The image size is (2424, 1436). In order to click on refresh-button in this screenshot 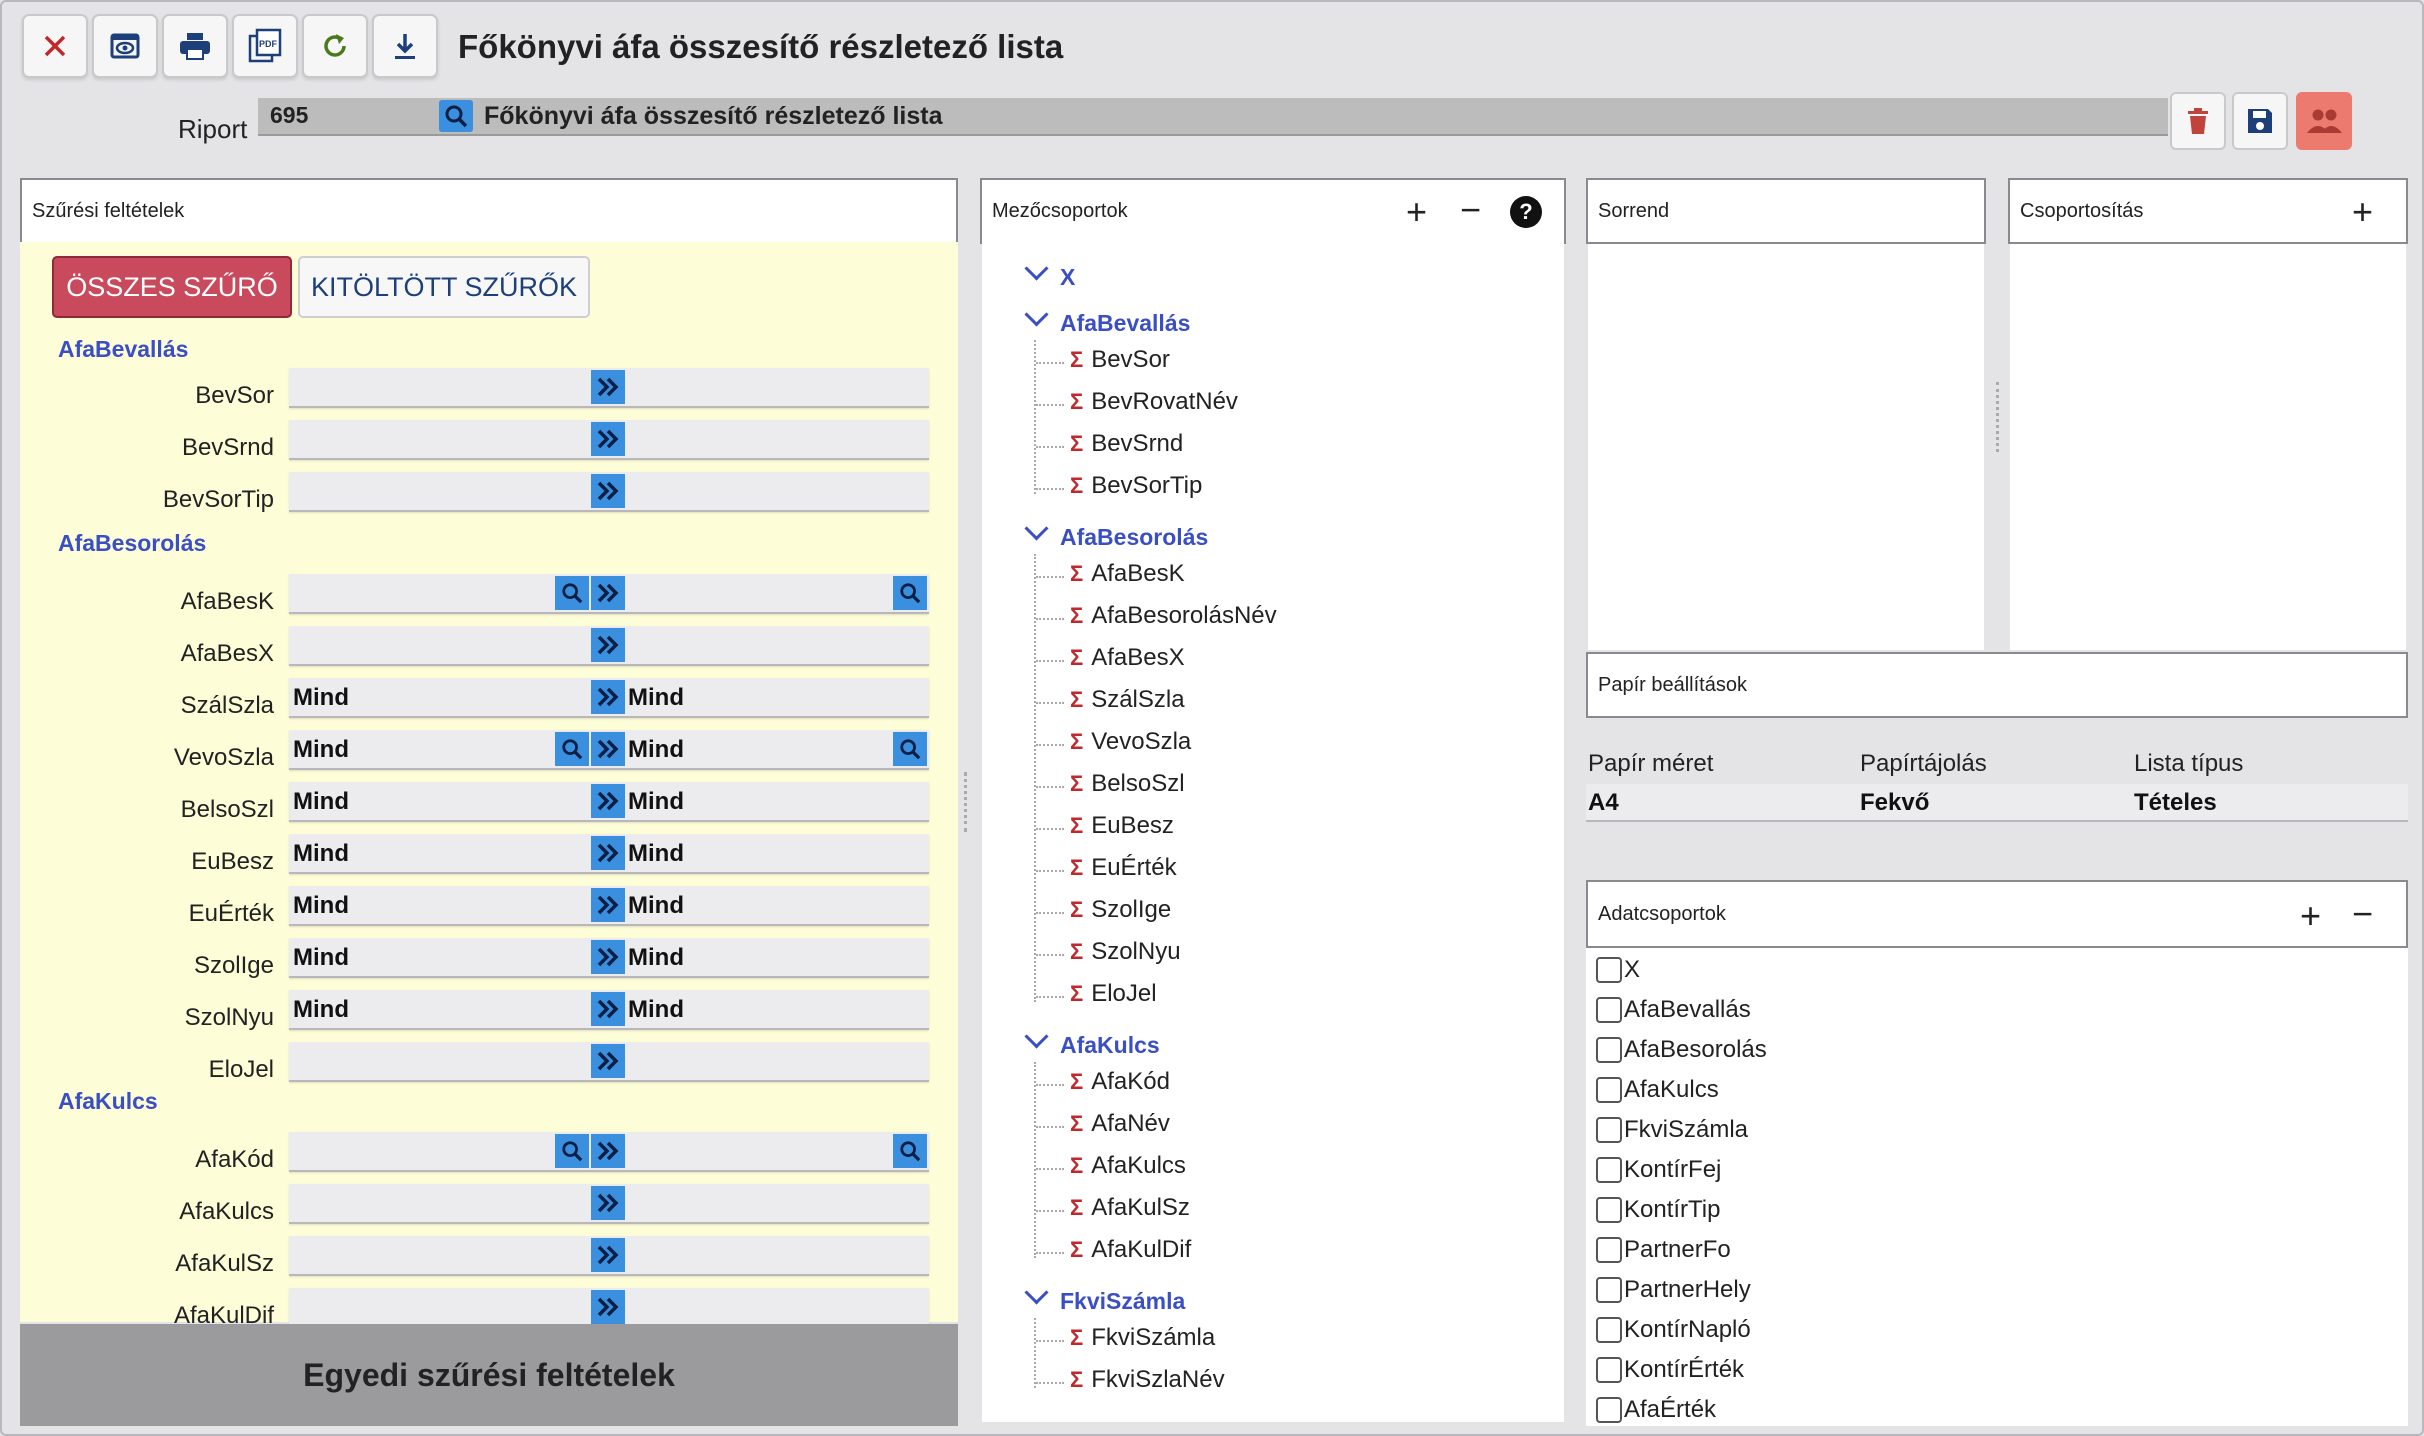, I will do `click(335, 46)`.